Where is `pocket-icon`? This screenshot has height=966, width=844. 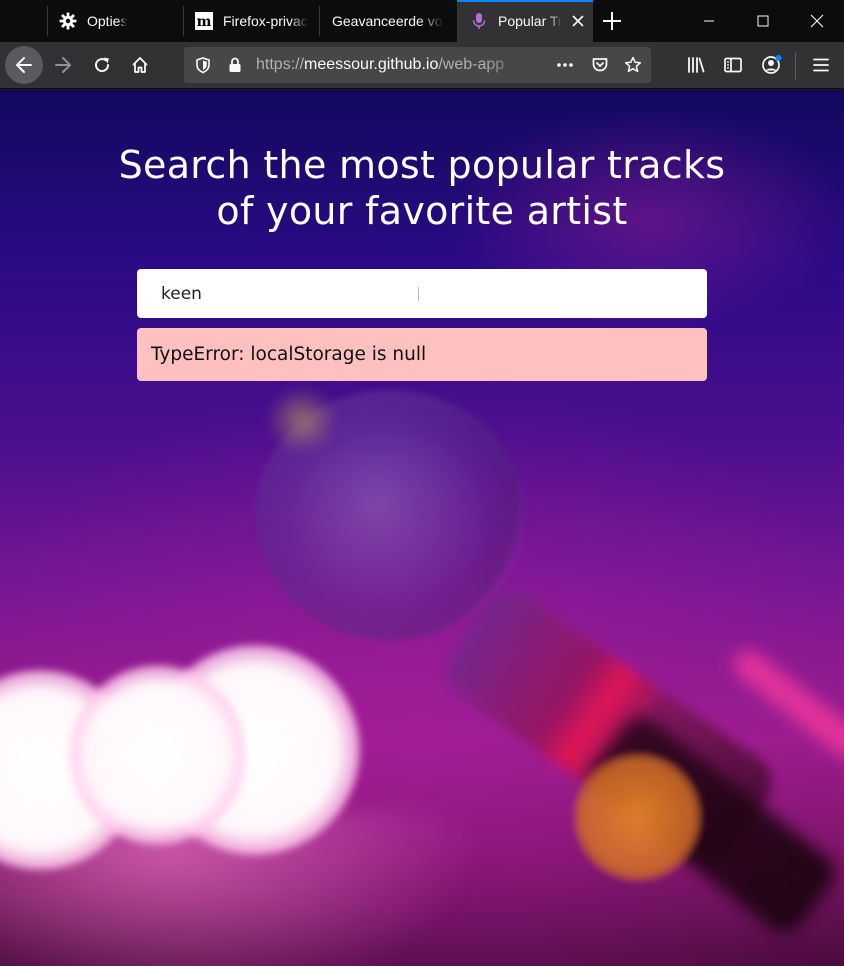 pocket-icon is located at coordinates (600, 65).